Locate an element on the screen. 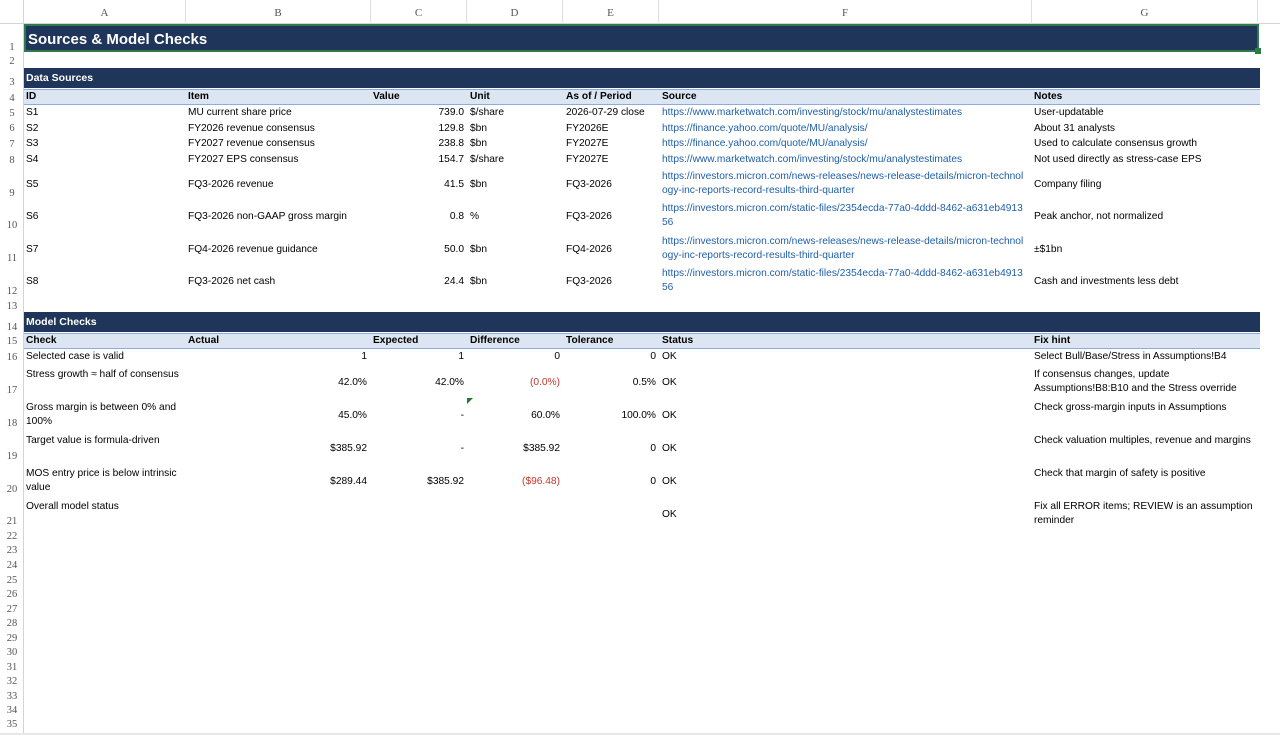 This screenshot has height=735, width=1280. source-unit-cell: $/share is located at coordinates (487, 159).